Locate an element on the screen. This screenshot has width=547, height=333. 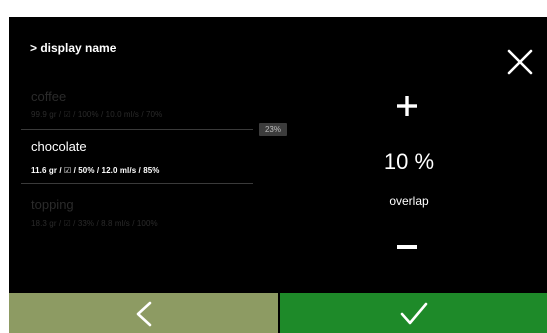
back-button is located at coordinates (143, 313).